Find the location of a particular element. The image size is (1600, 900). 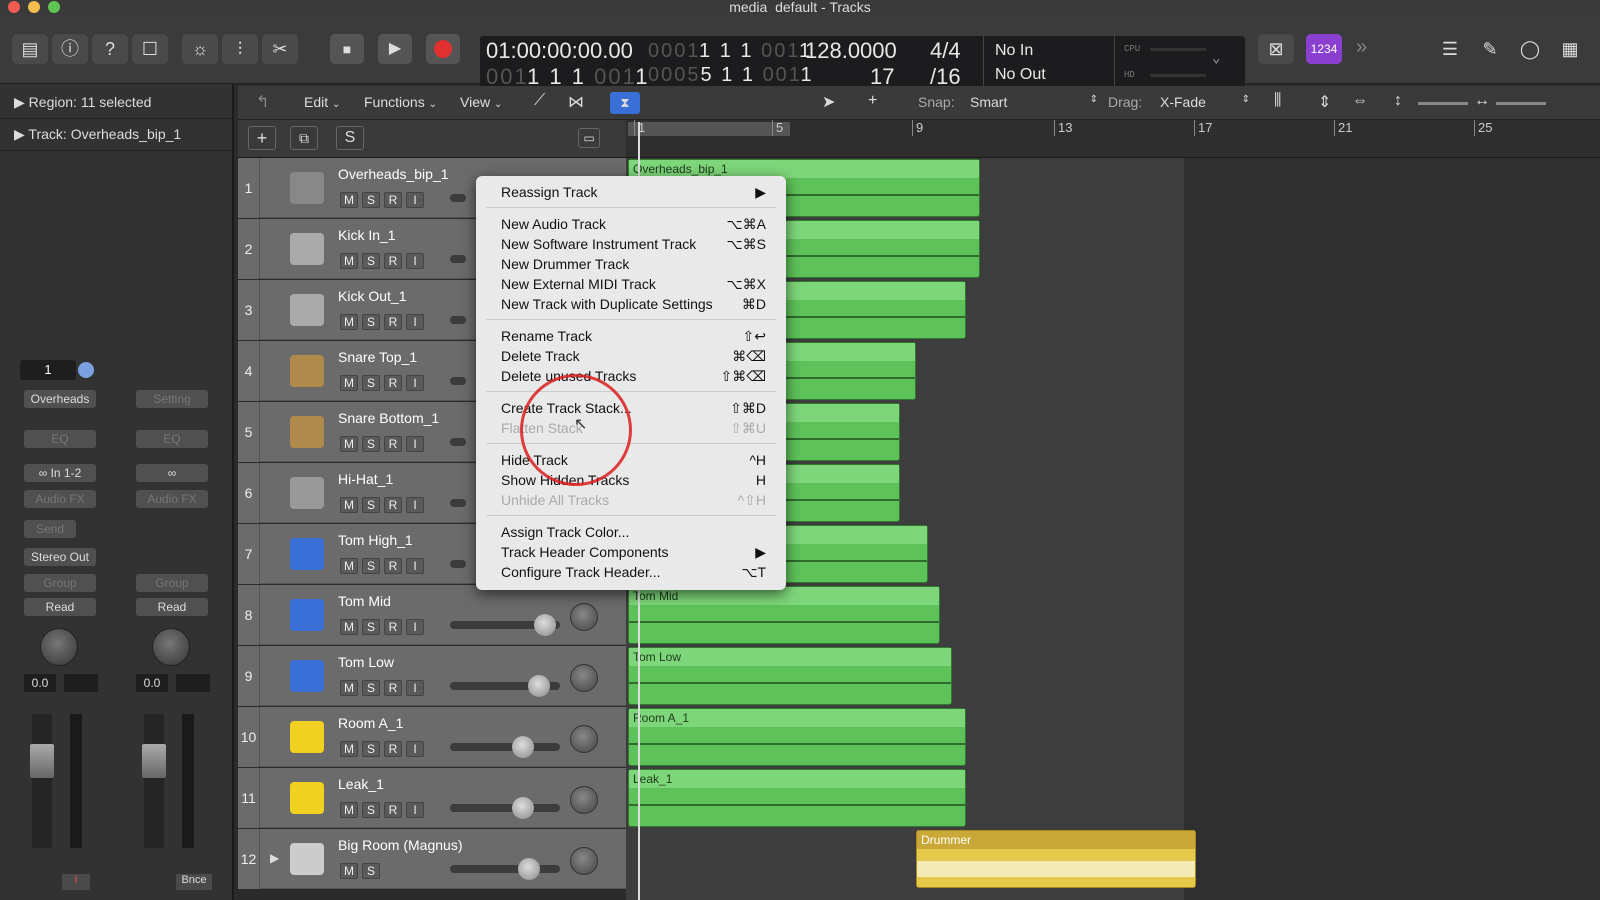

track-inspector-row: ▶ Track: Overheads_bip_1 is located at coordinates (97, 134).